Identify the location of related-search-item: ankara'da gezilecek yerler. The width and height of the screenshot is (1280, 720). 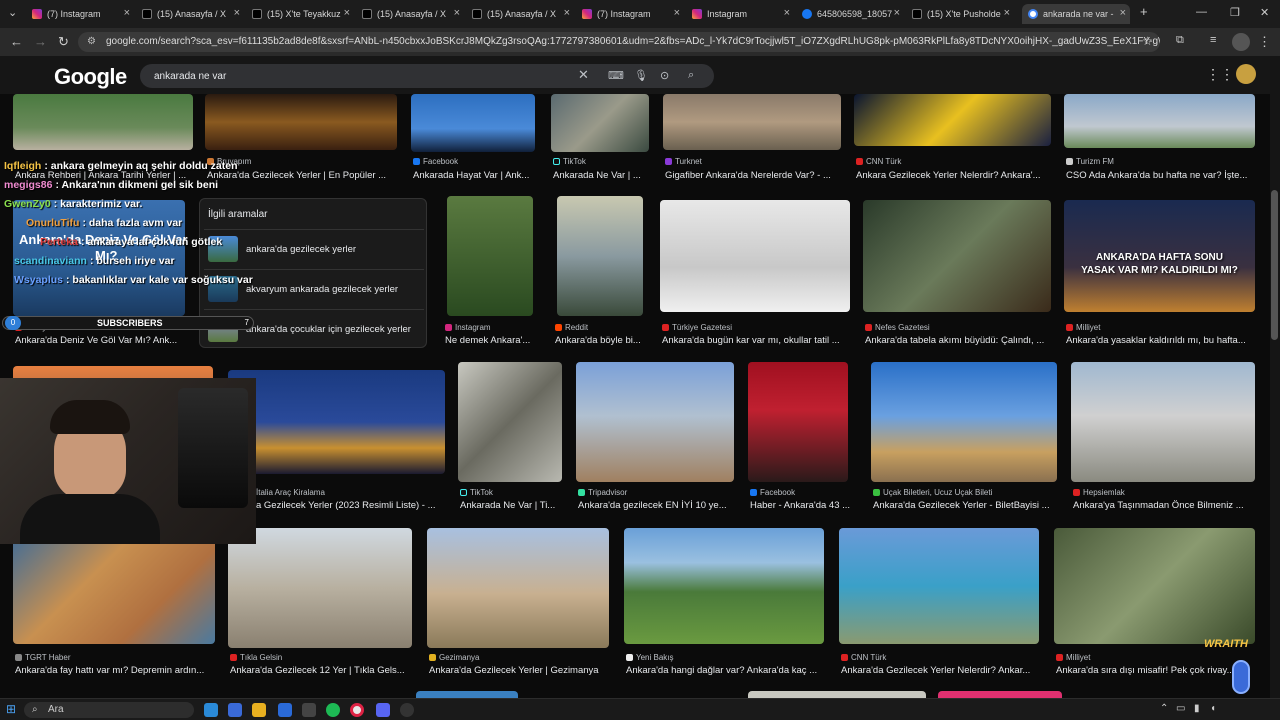
(314, 248).